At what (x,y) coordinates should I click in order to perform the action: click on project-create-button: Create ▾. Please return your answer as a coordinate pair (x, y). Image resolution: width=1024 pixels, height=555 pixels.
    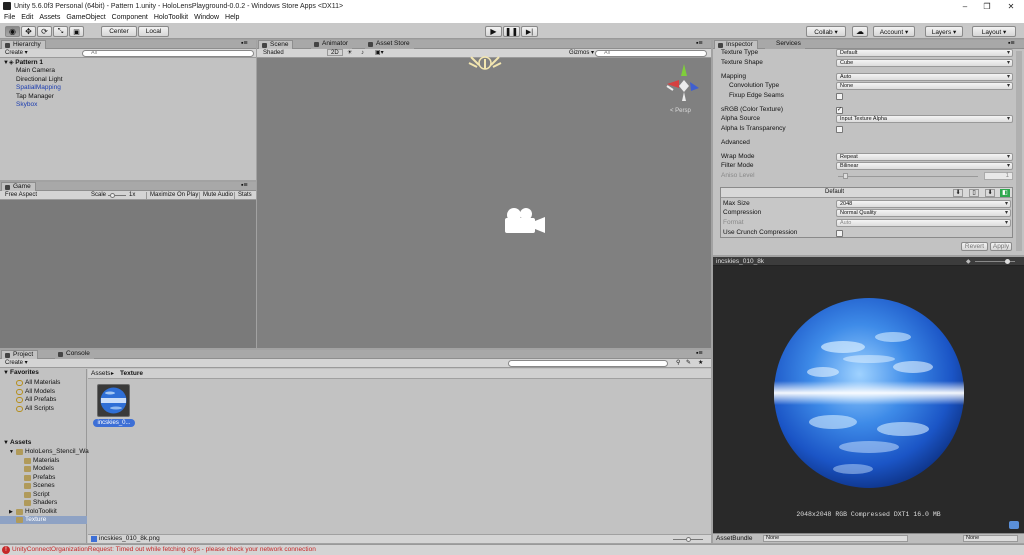
    Looking at the image, I should click on (16, 363).